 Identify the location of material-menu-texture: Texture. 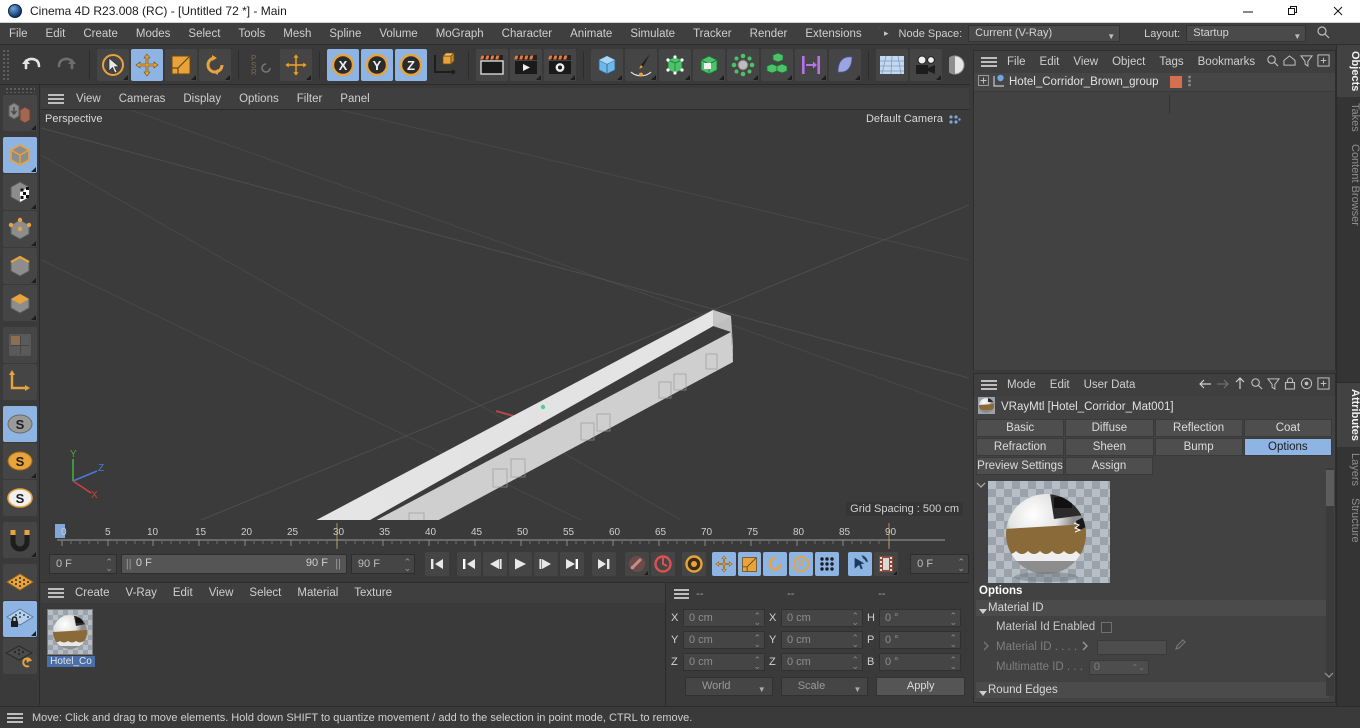
(373, 593).